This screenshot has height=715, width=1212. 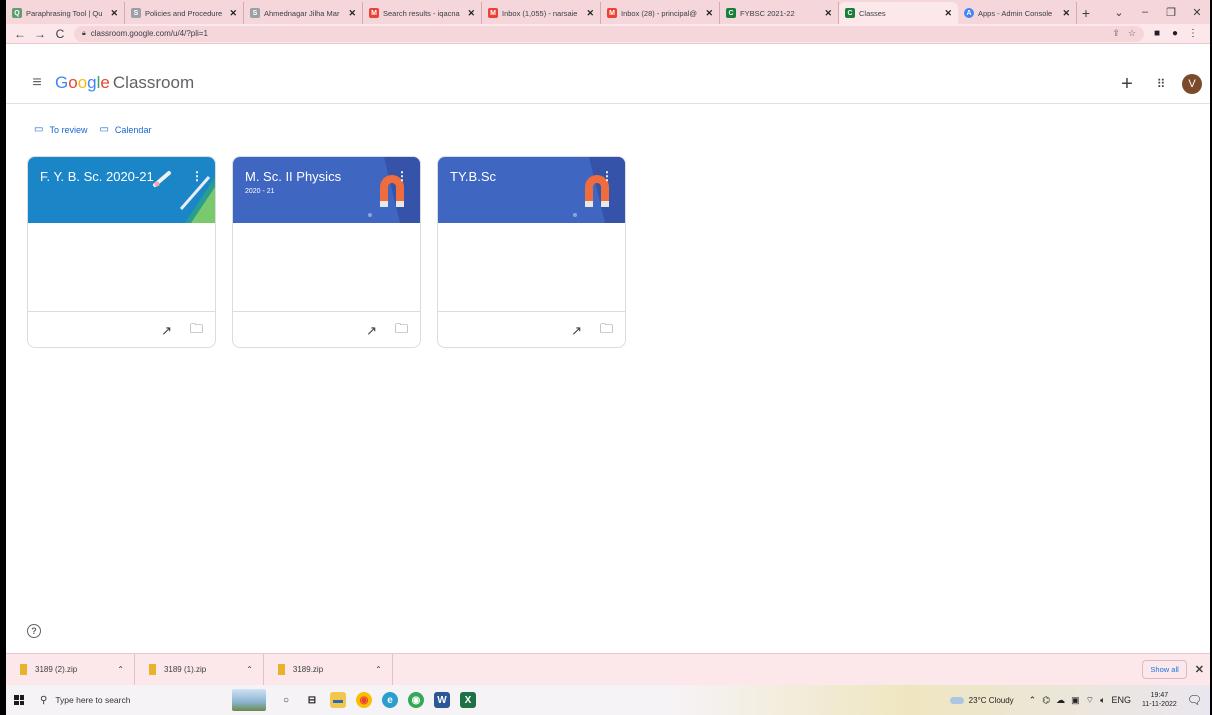 I want to click on display-icon: ▣, so click(x=1075, y=700).